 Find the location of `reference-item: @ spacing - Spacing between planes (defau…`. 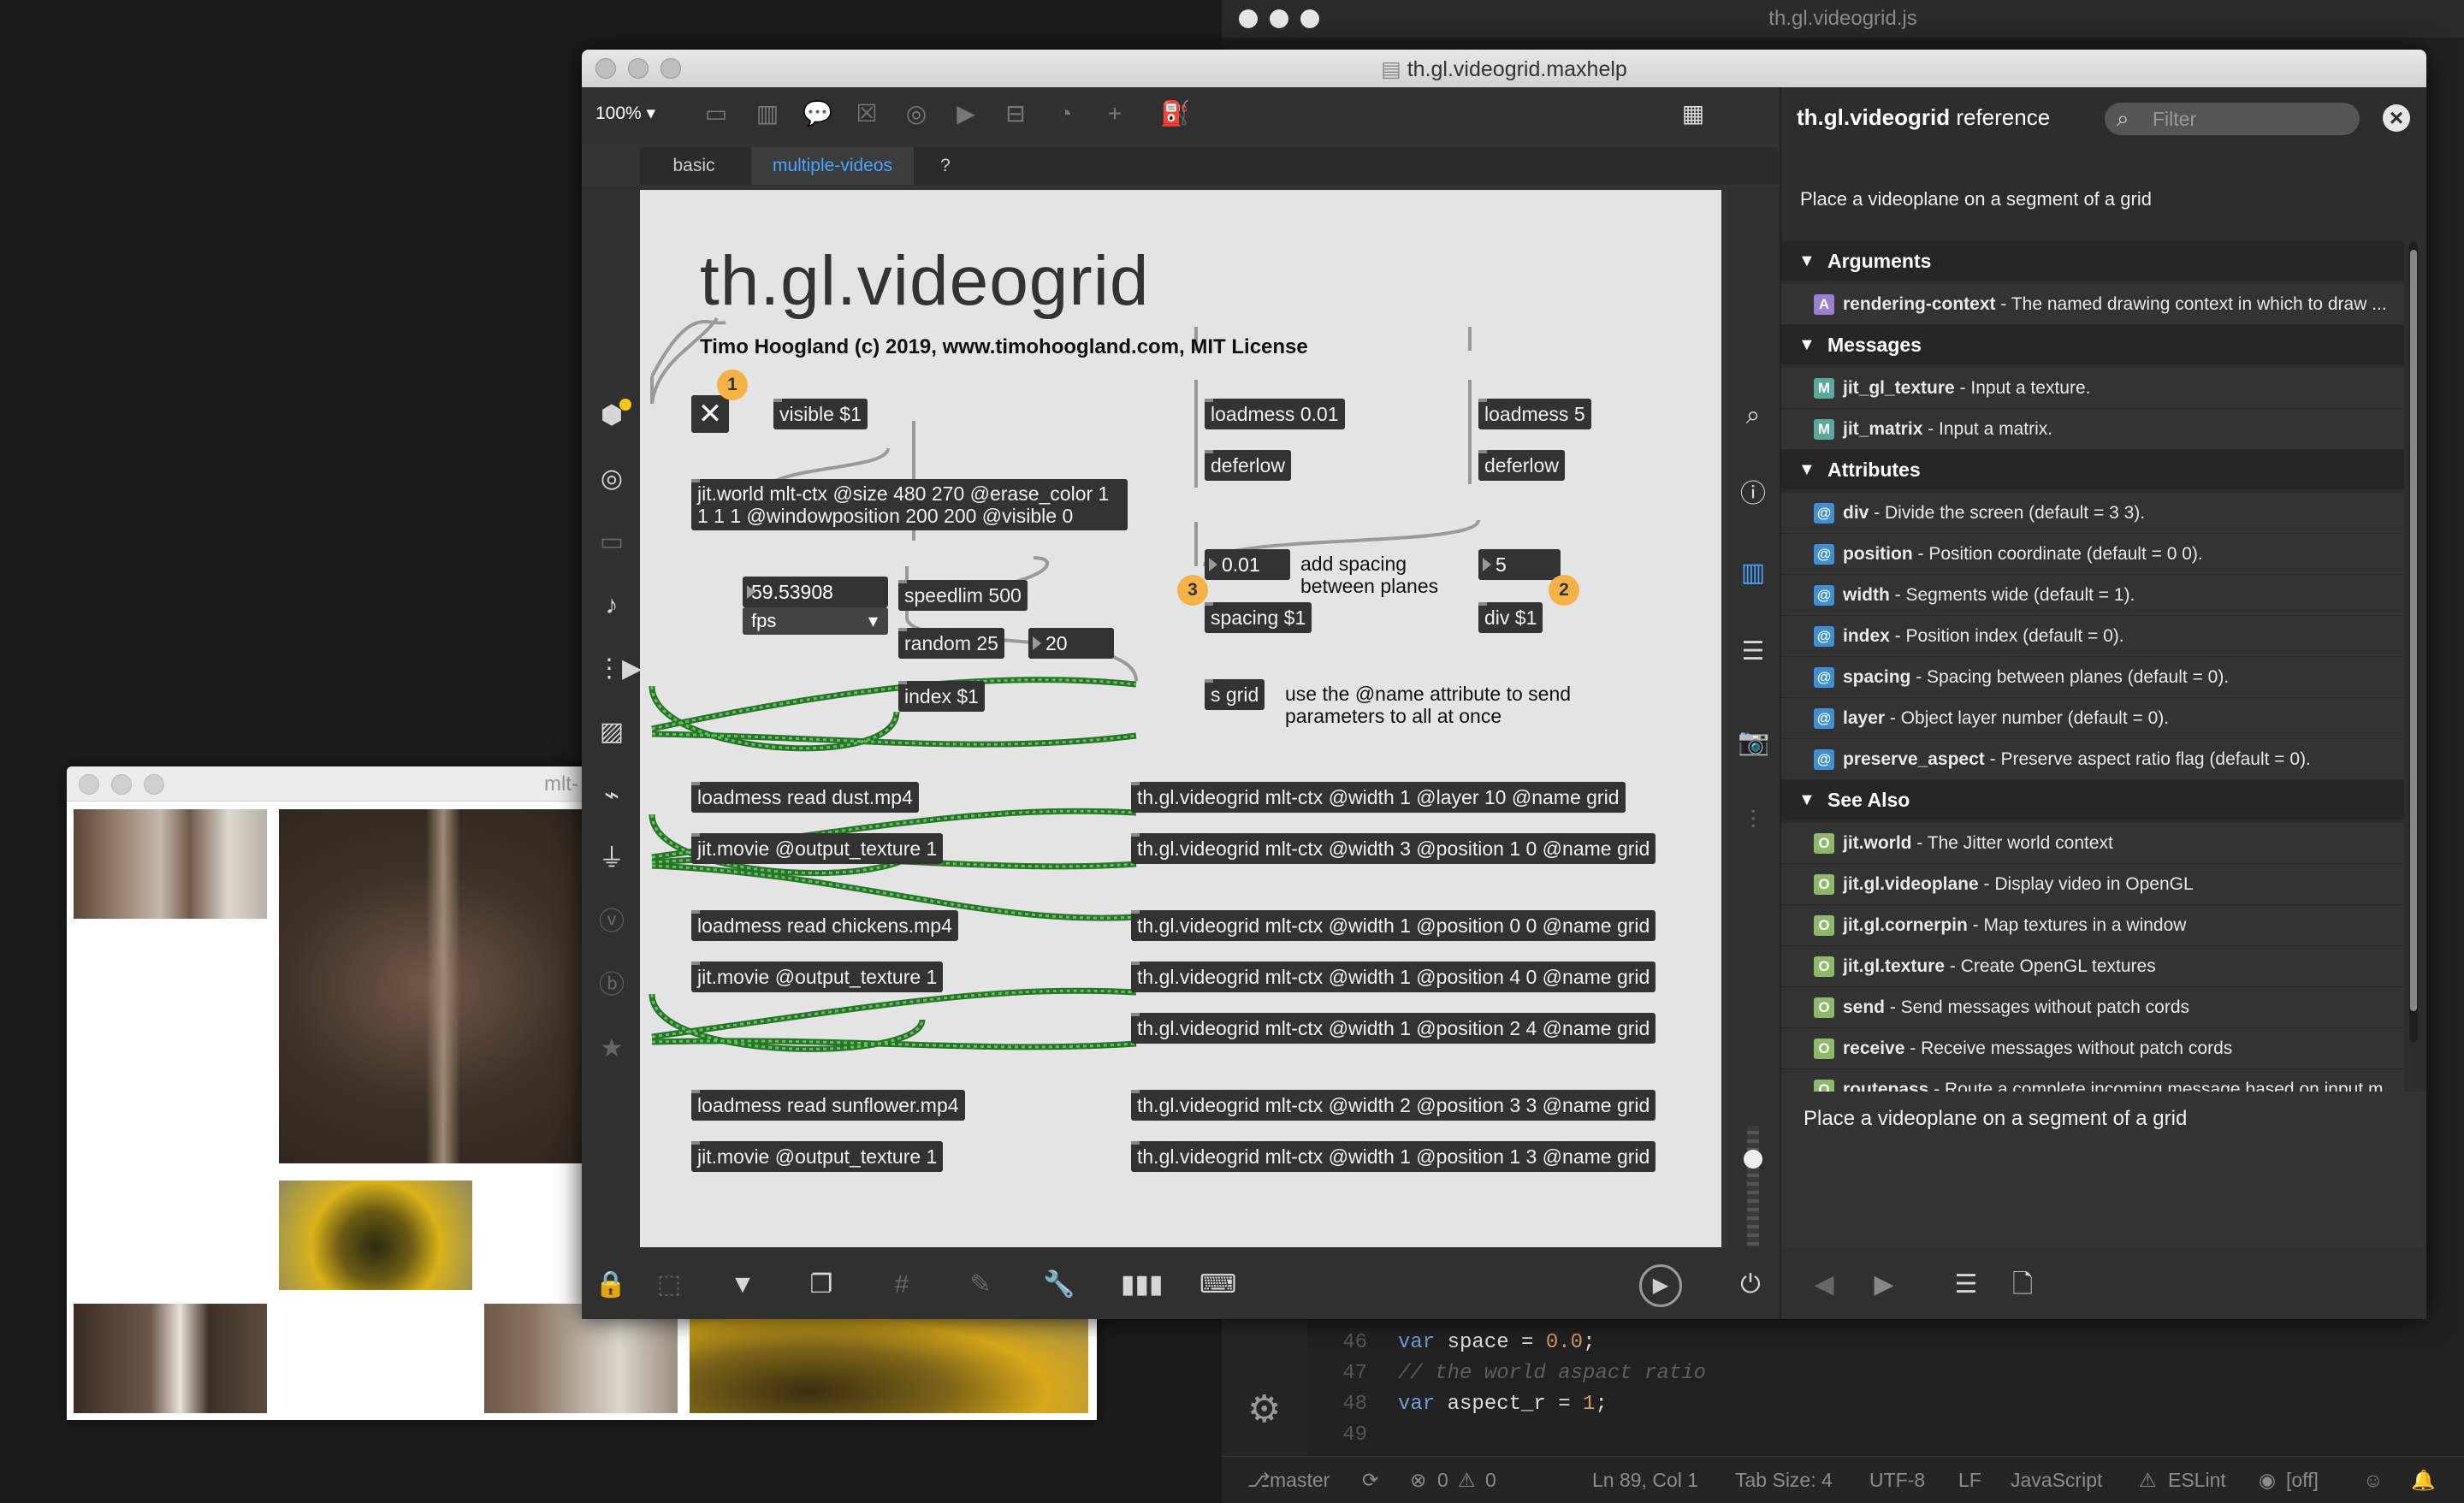

reference-item: @ spacing - Spacing between planes (defau… is located at coordinates (2092, 677).